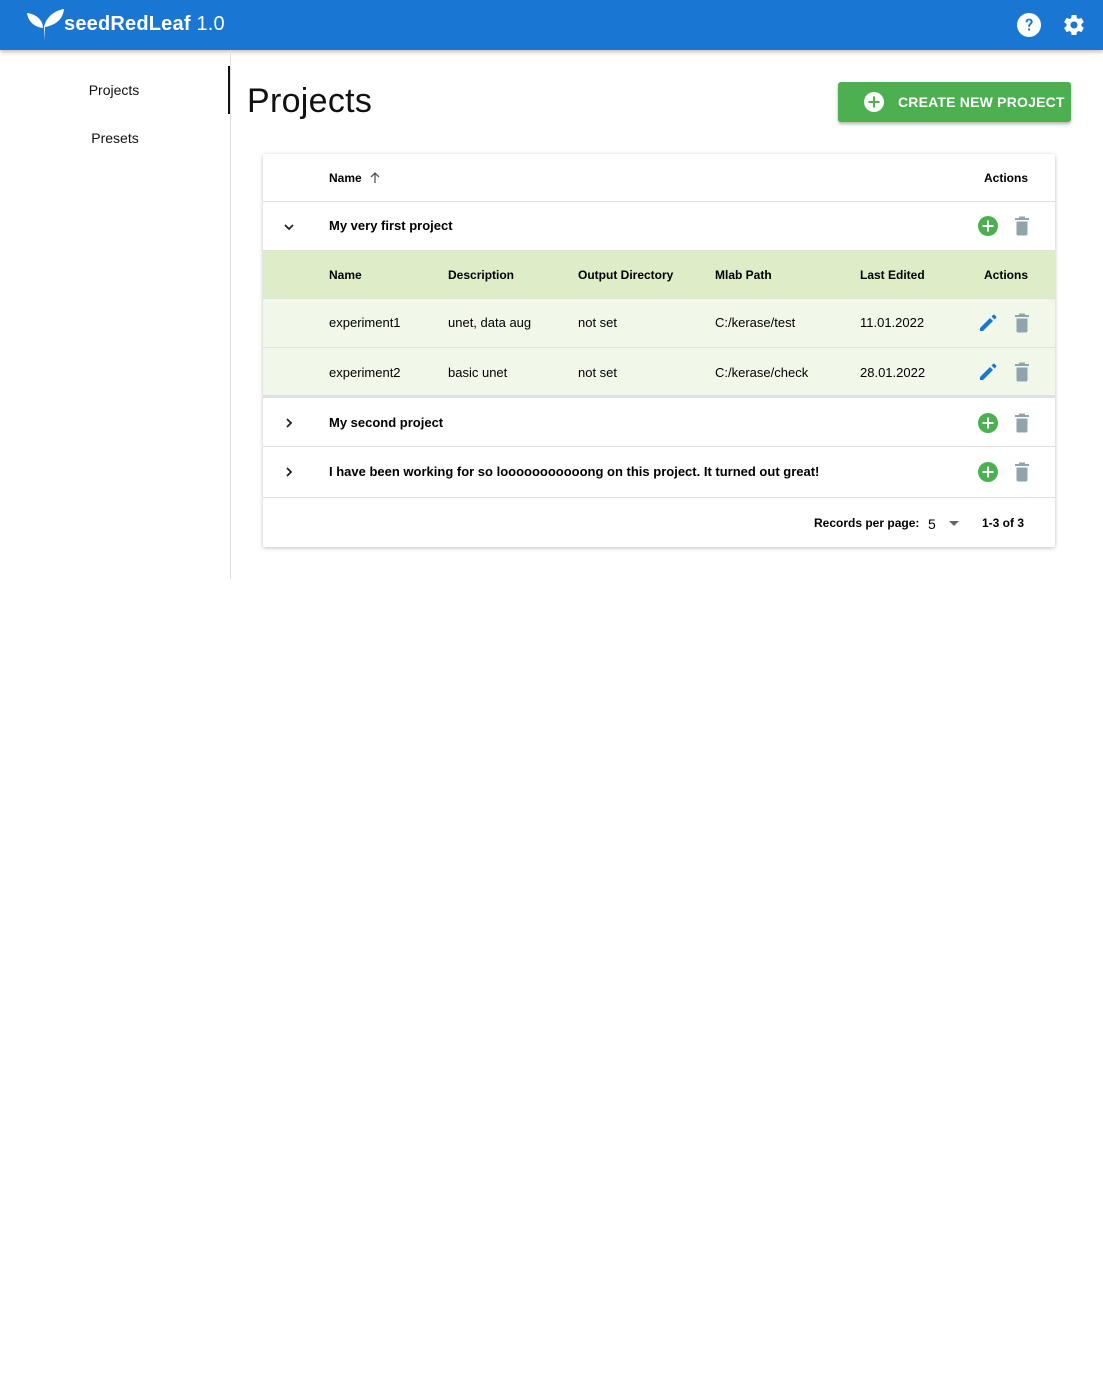 The width and height of the screenshot is (1103, 1389). What do you see at coordinates (289, 227) in the screenshot?
I see `chevron-down-icon` at bounding box center [289, 227].